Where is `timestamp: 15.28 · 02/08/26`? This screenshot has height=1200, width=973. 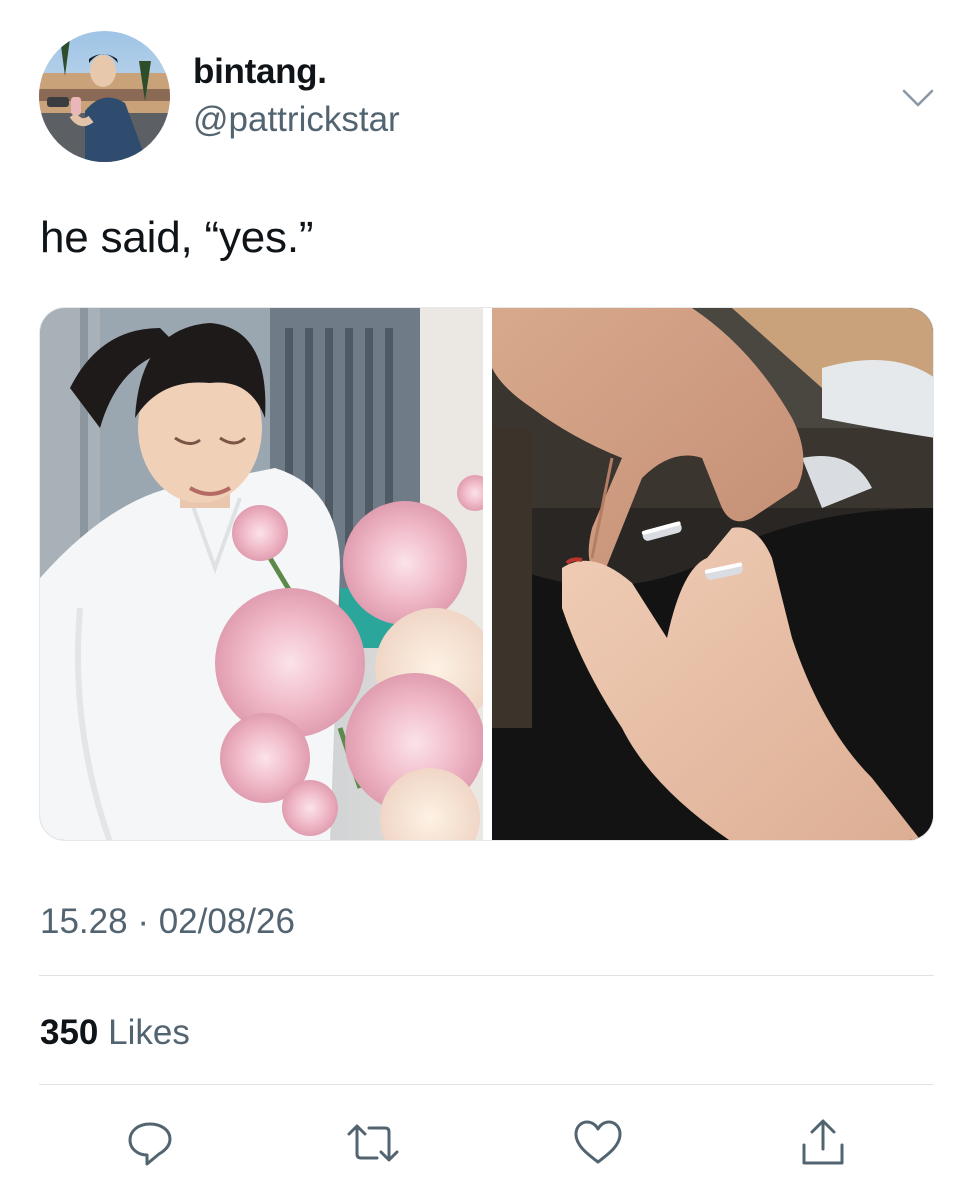
timestamp: 15.28 · 02/08/26 is located at coordinates (167, 922).